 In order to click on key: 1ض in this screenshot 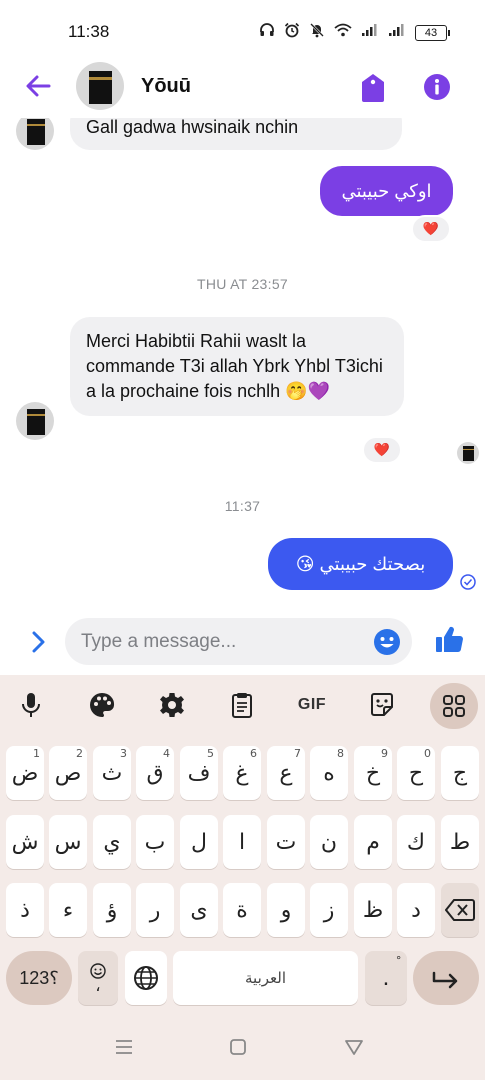, I will do `click(25, 773)`.